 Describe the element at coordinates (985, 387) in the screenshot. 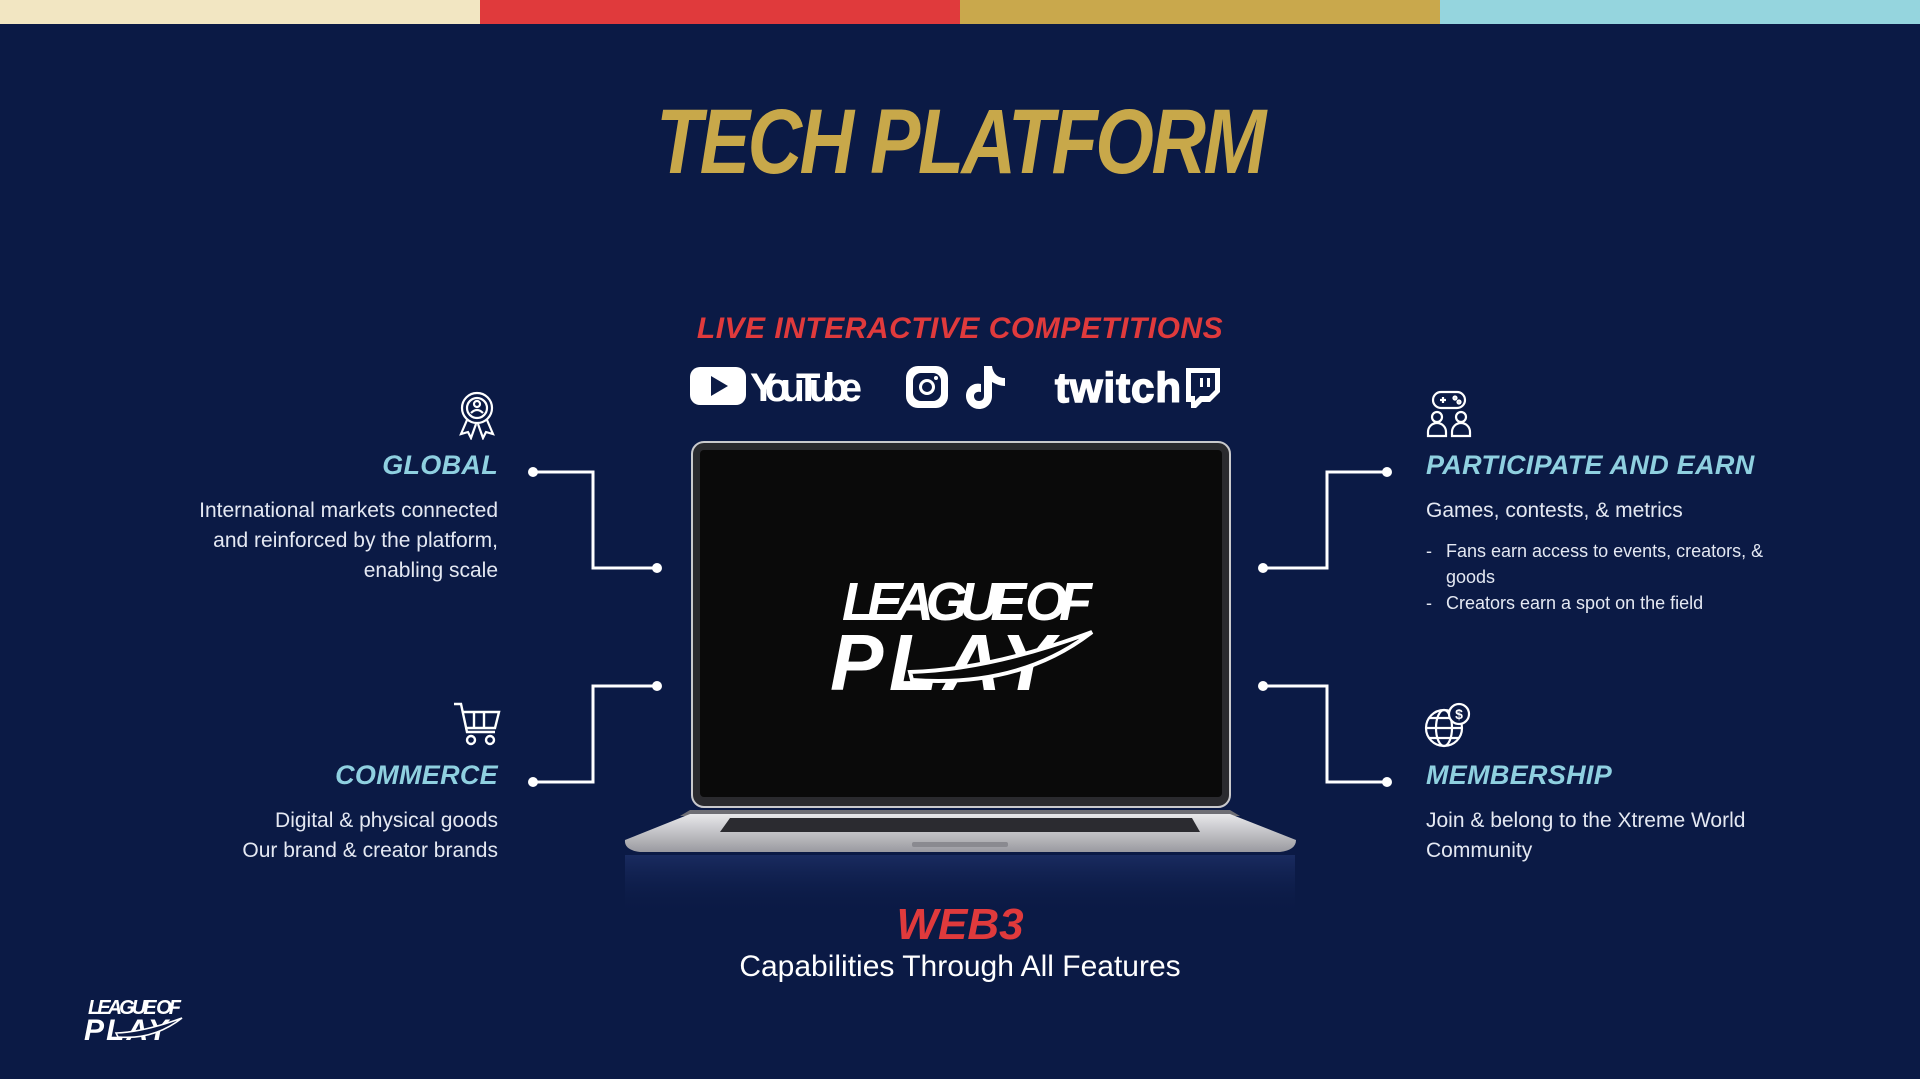

I see `tiktok-icon` at that location.